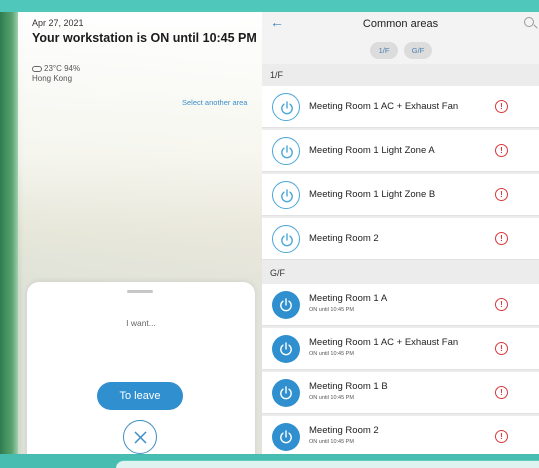 The height and width of the screenshot is (468, 539). What do you see at coordinates (348, 386) in the screenshot?
I see `room-name: Meeting Room 1 B` at bounding box center [348, 386].